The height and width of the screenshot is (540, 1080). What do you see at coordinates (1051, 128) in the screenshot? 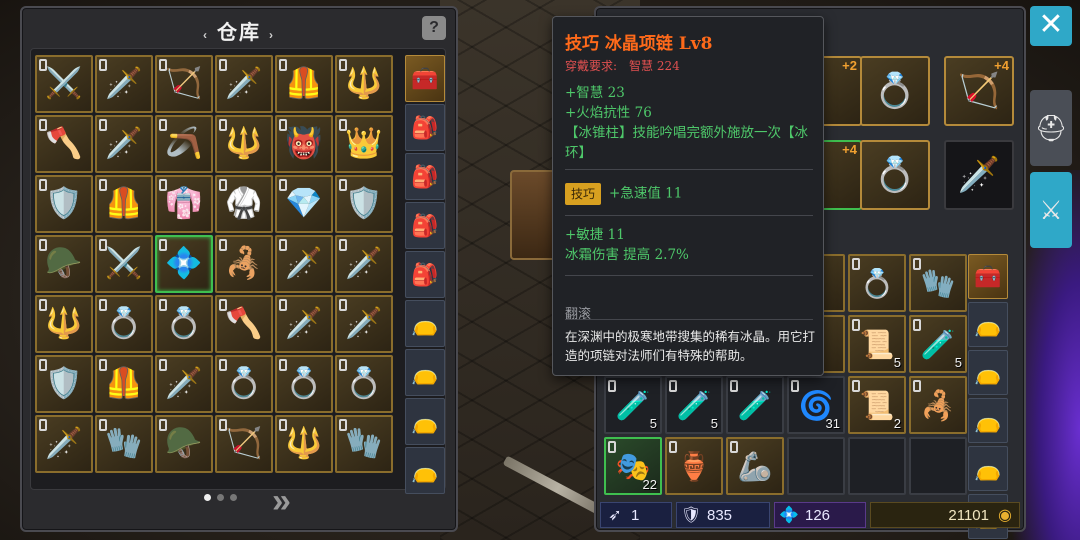
I see `tab-equipment-helmet: ⛑` at bounding box center [1051, 128].